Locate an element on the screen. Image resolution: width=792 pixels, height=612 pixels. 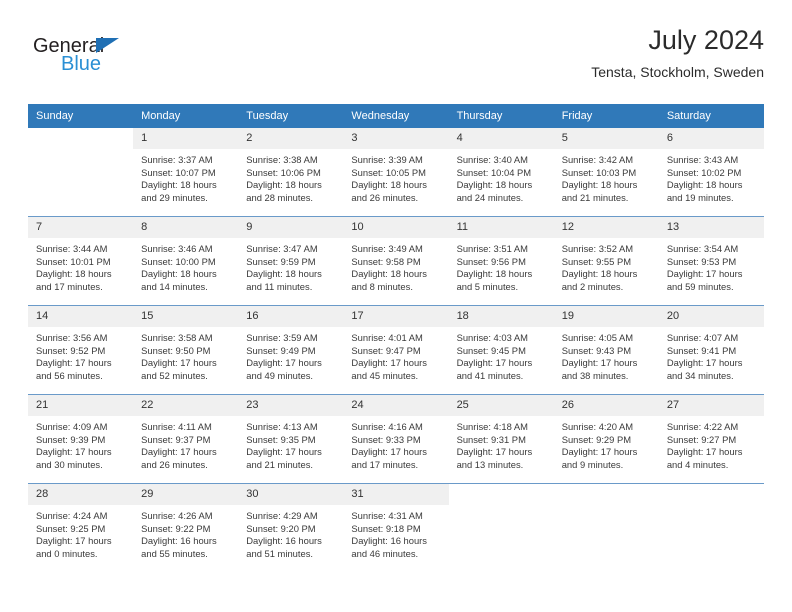
day-number: 28 is located at coordinates (81, 494).